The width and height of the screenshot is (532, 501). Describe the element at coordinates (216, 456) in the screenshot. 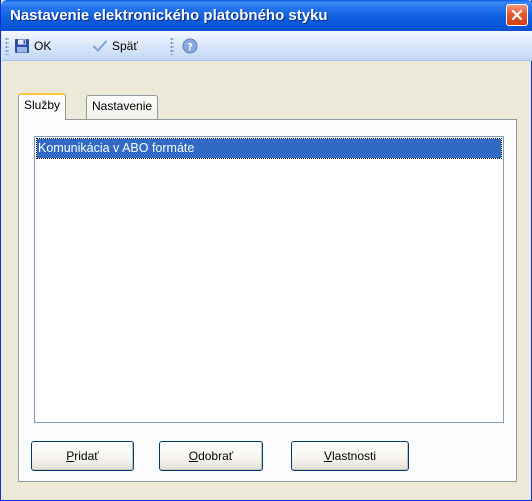

I see `remove-button-label: dobrať` at that location.